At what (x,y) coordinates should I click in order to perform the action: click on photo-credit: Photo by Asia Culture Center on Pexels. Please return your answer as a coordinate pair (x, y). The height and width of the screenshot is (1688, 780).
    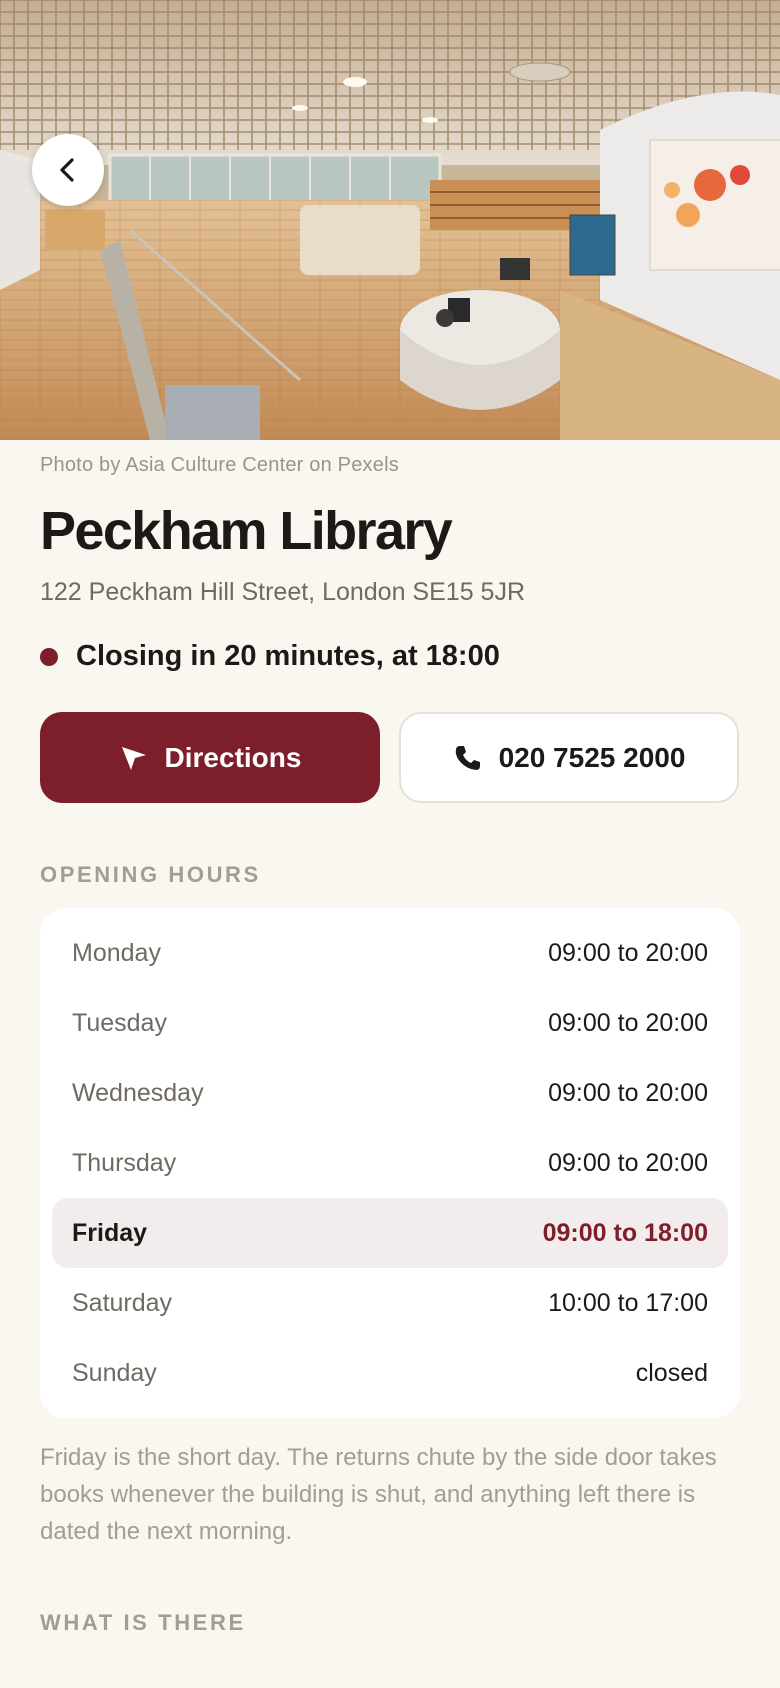
    Looking at the image, I should click on (219, 465).